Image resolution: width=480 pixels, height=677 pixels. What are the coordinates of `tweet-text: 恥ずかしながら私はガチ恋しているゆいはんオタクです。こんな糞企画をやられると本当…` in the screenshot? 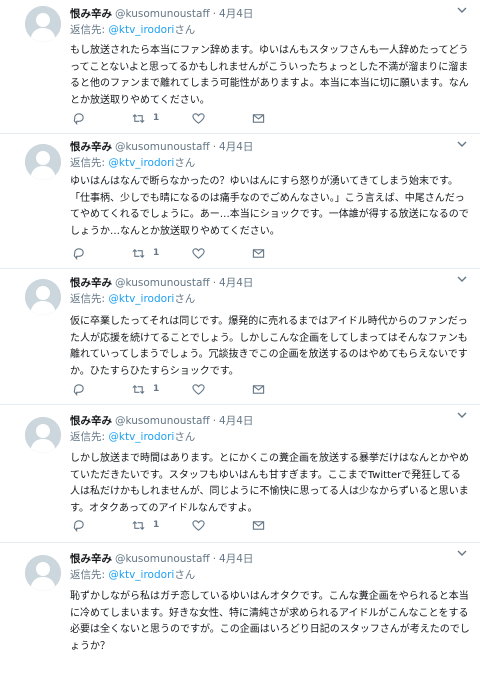 It's located at (270, 621).